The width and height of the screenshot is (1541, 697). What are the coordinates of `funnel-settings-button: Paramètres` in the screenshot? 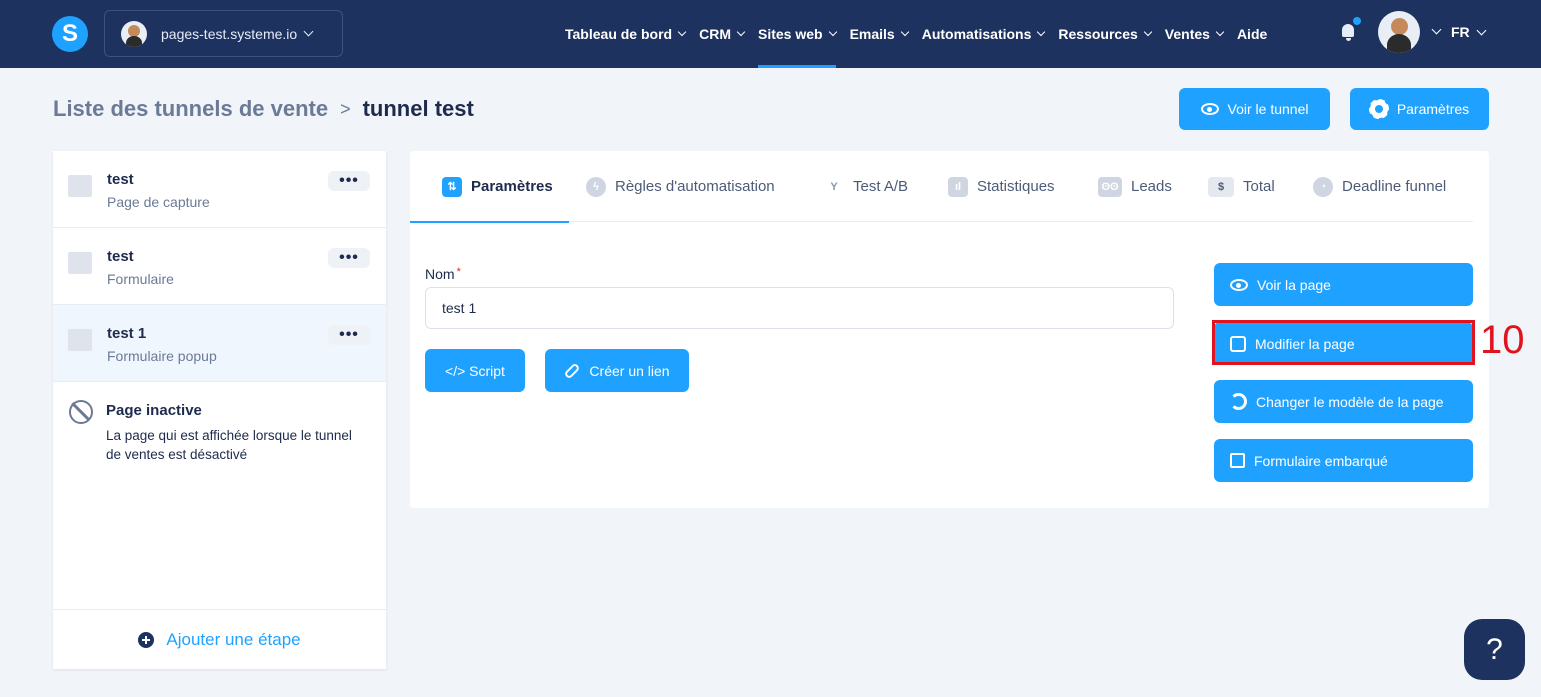 It's located at (1419, 109).